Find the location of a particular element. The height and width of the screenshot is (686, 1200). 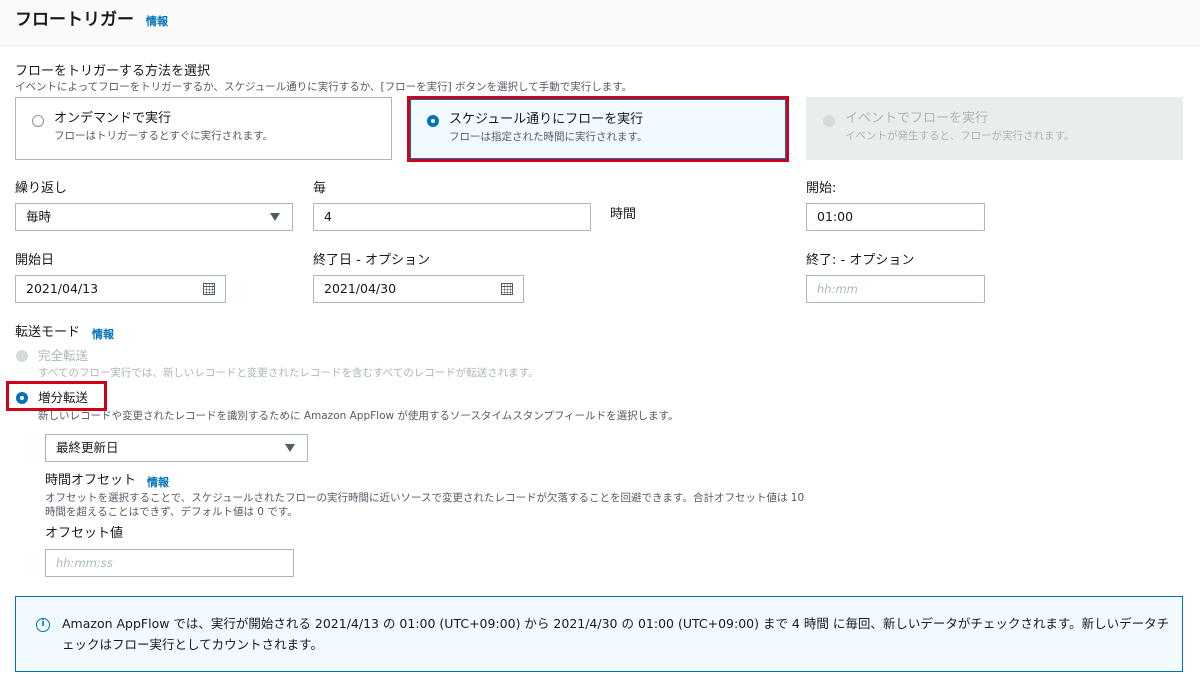

transfer-mode-label: 転送モード is located at coordinates (48, 332).